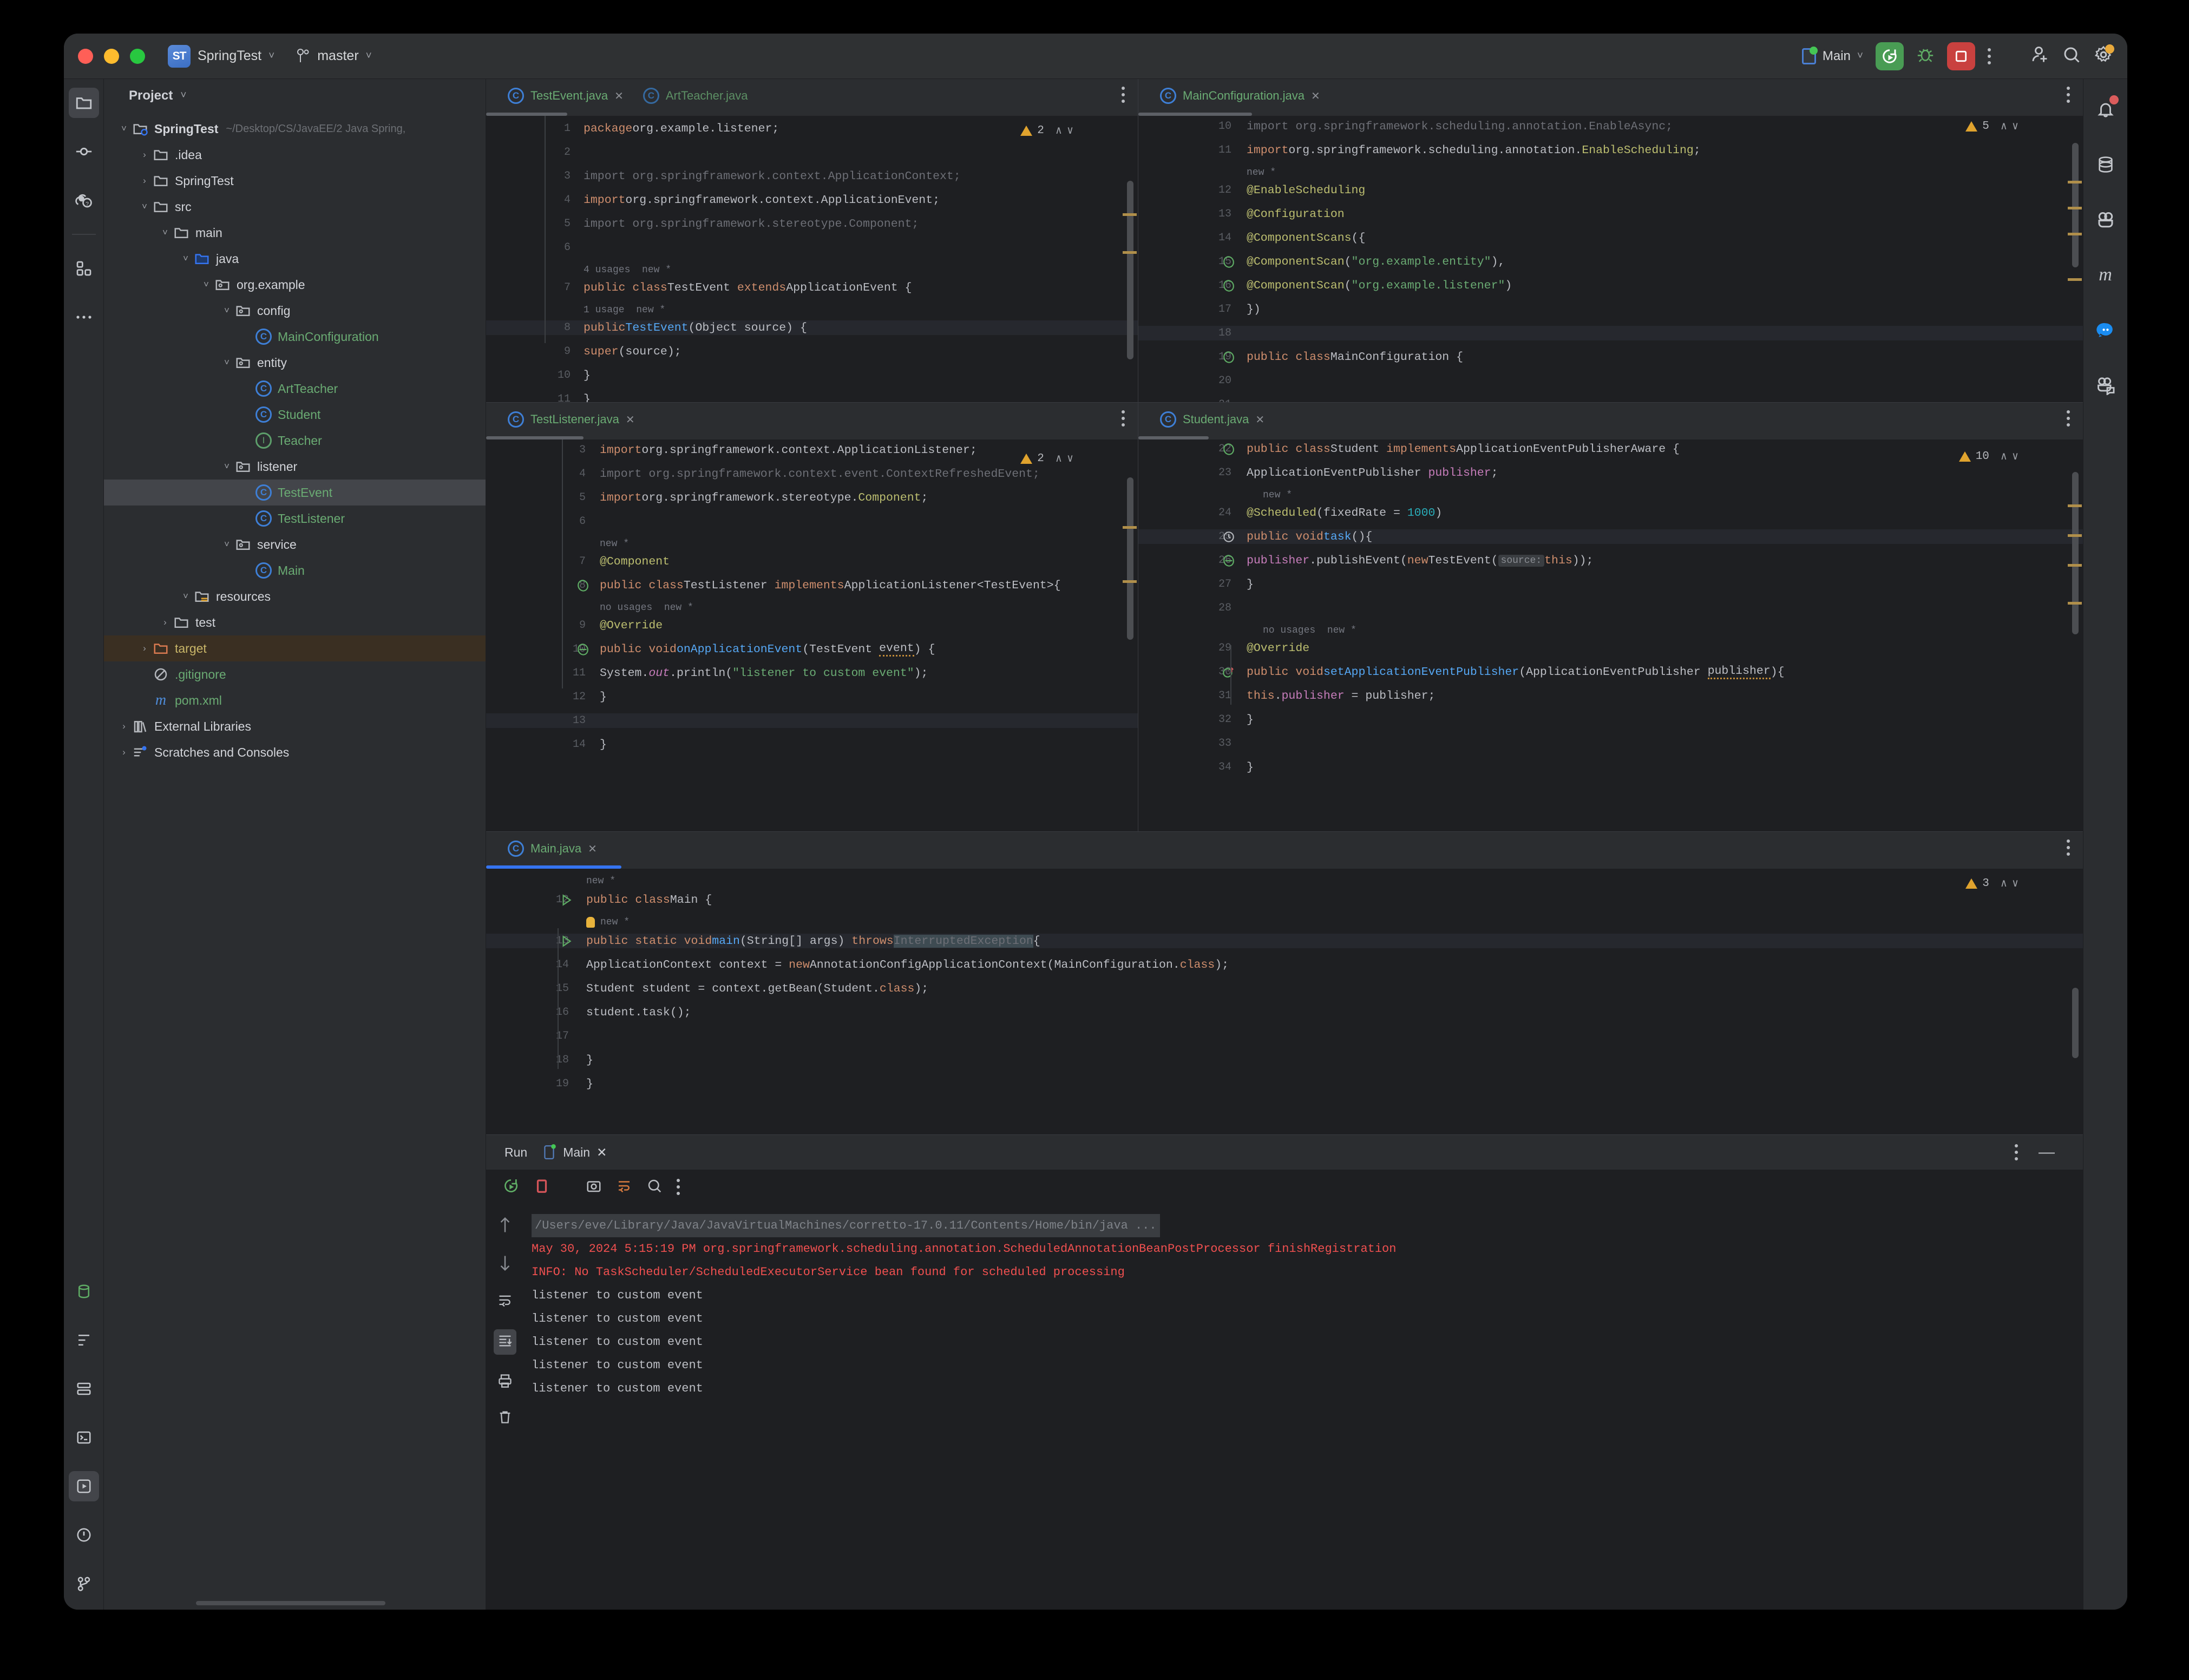 This screenshot has height=1680, width=2189. Describe the element at coordinates (2047, 1152) in the screenshot. I see `minimize-run-panel-button: —` at that location.